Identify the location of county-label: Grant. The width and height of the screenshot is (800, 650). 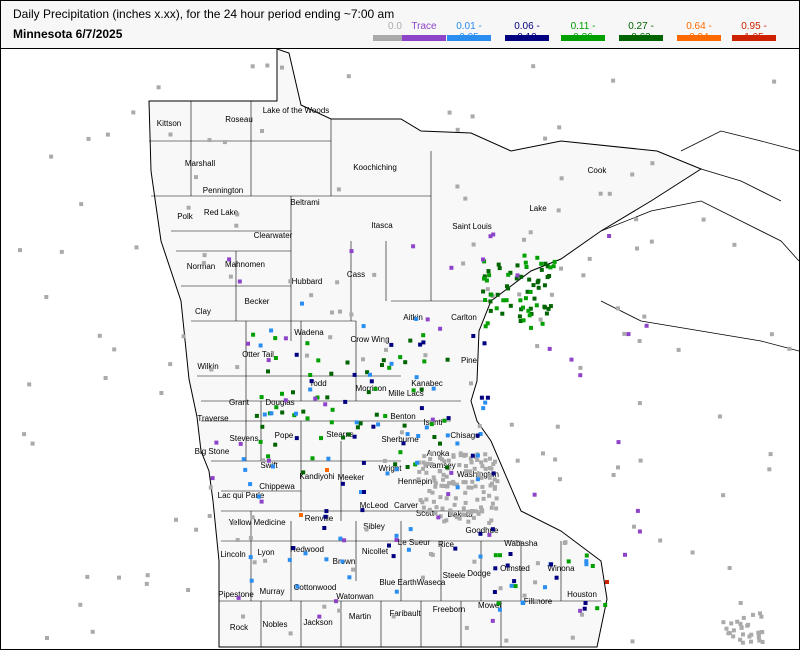
(239, 402).